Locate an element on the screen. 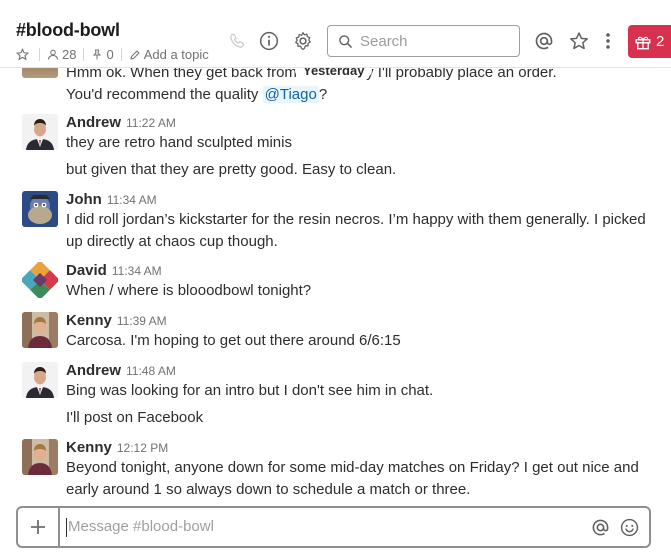  message-timestamp: 11:48 AM is located at coordinates (151, 371).